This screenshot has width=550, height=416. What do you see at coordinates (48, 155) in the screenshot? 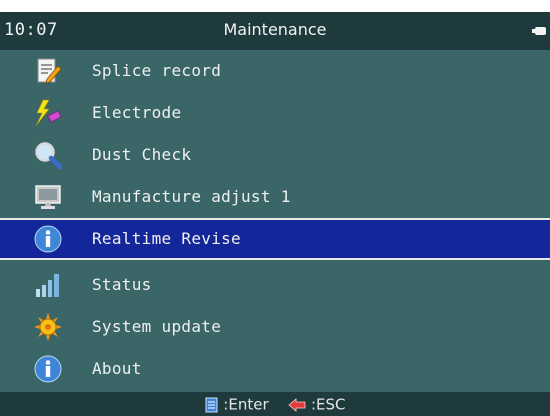
I see `magnifier-icon` at bounding box center [48, 155].